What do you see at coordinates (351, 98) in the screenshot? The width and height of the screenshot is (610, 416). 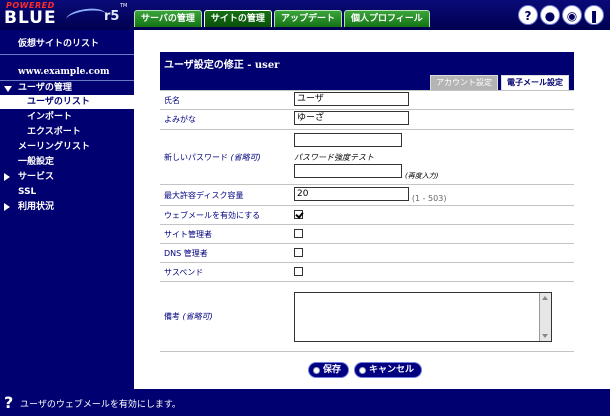 I see `name-input: ユーザ` at bounding box center [351, 98].